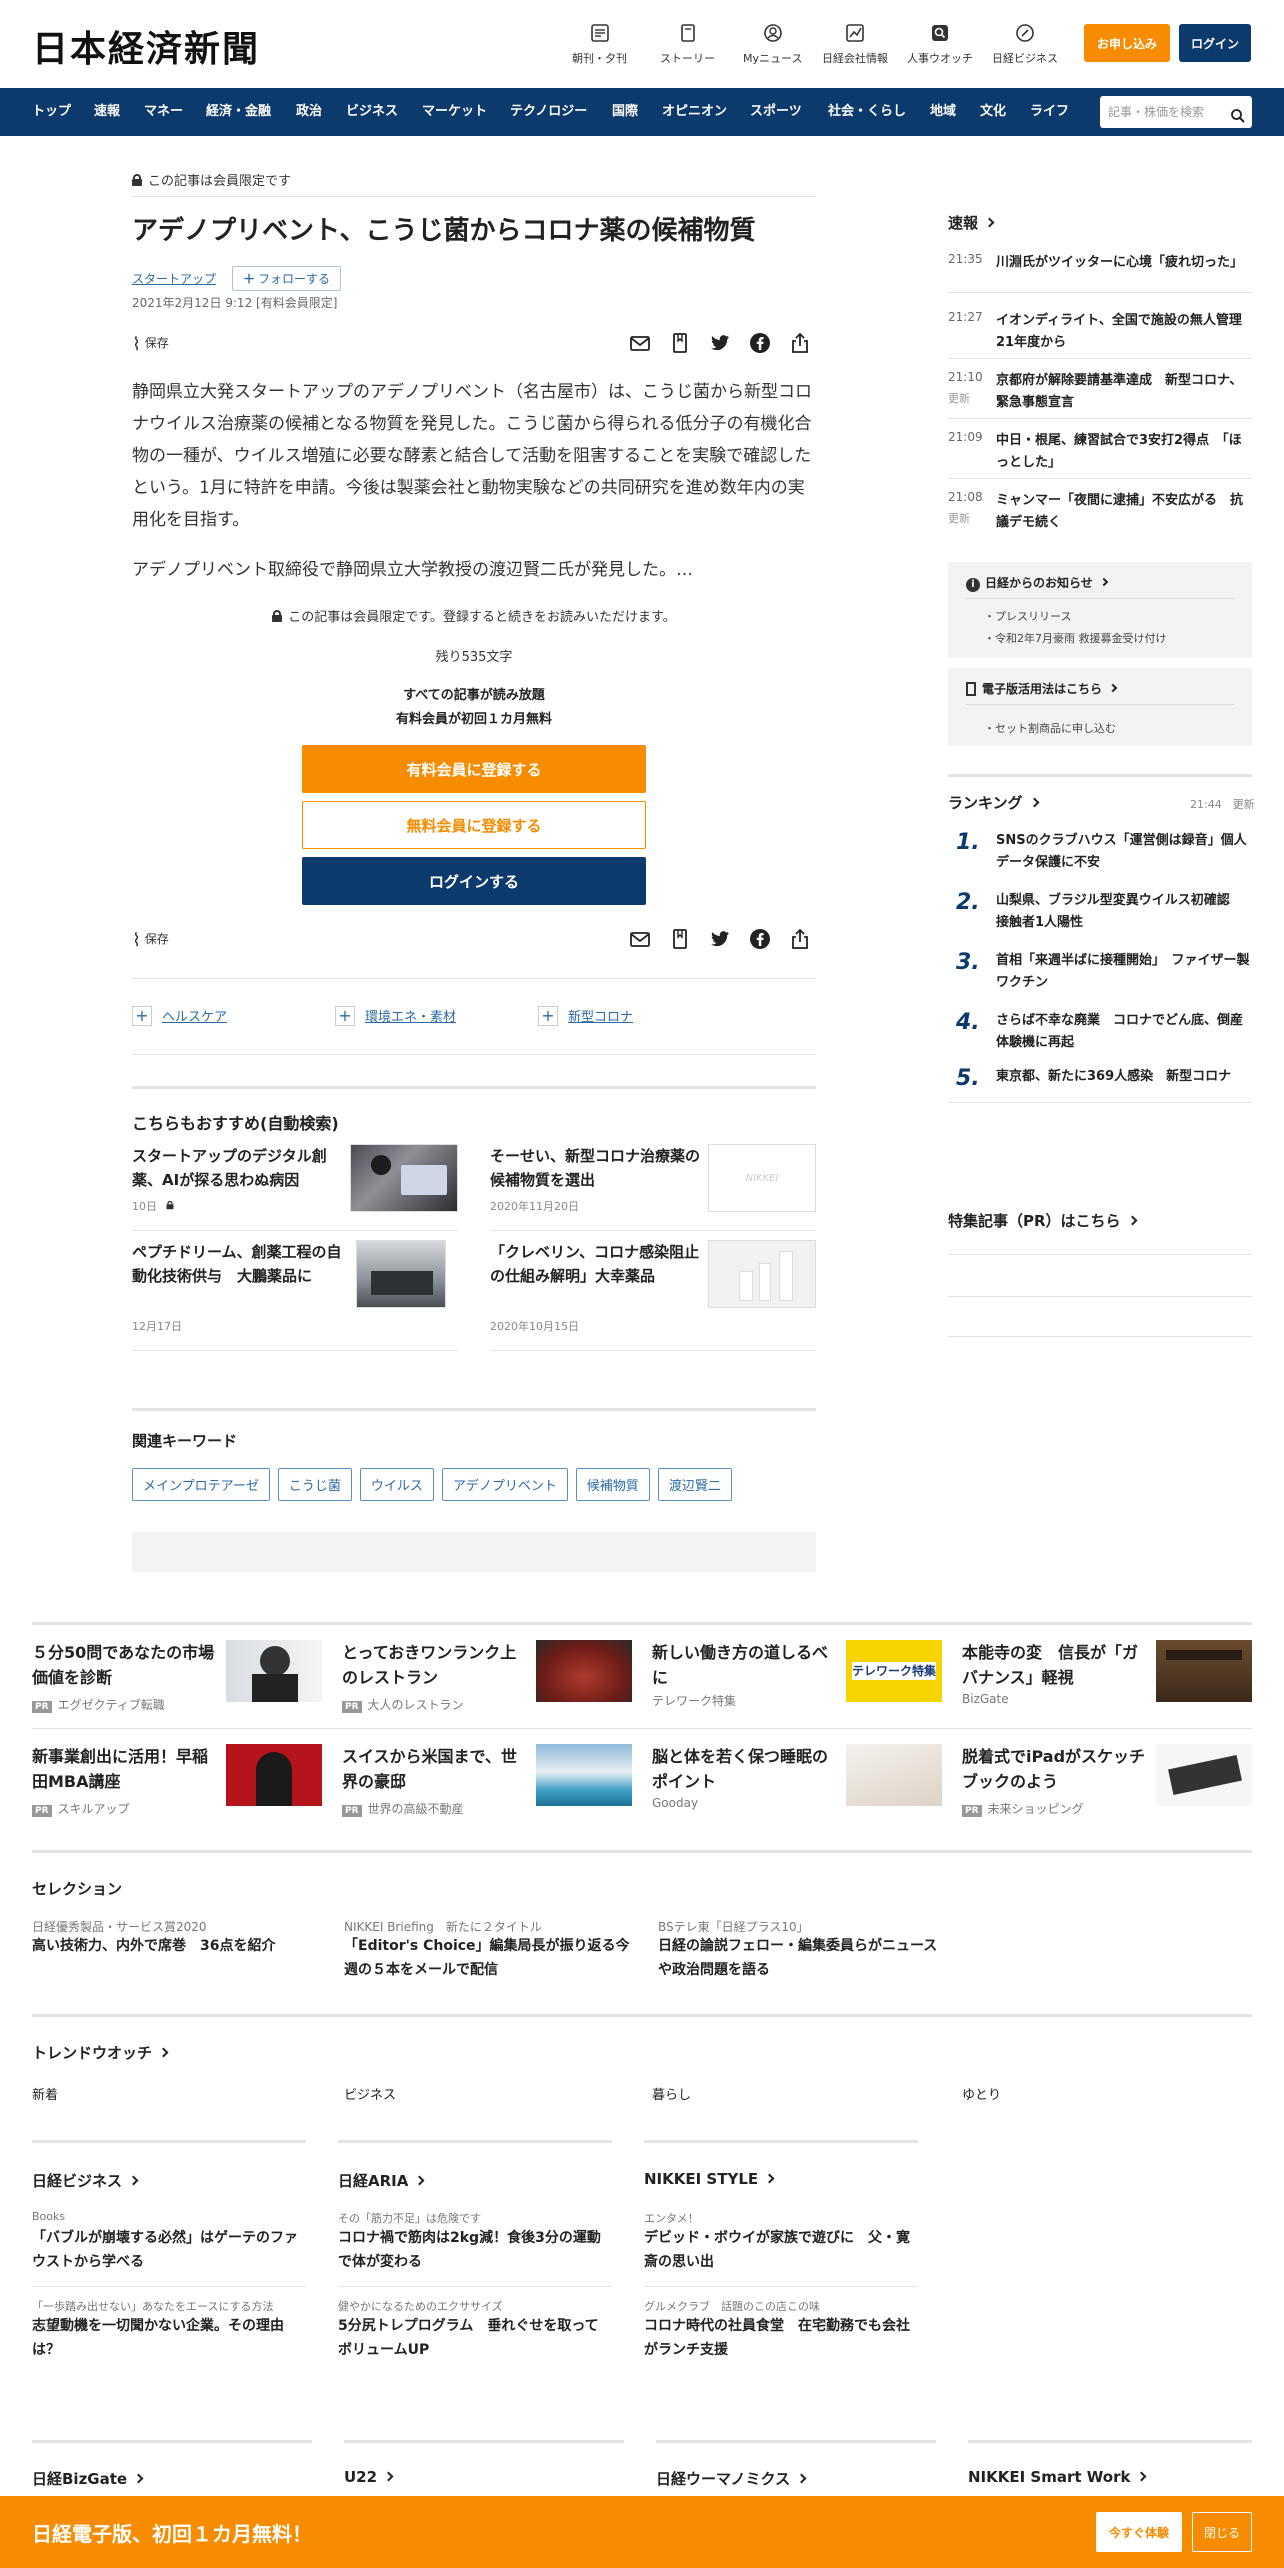 Image resolution: width=1284 pixels, height=2568 pixels. What do you see at coordinates (1075, 638) in the screenshot?
I see `notice-item: ・令和2年7月豪雨 救援募金受け付け` at bounding box center [1075, 638].